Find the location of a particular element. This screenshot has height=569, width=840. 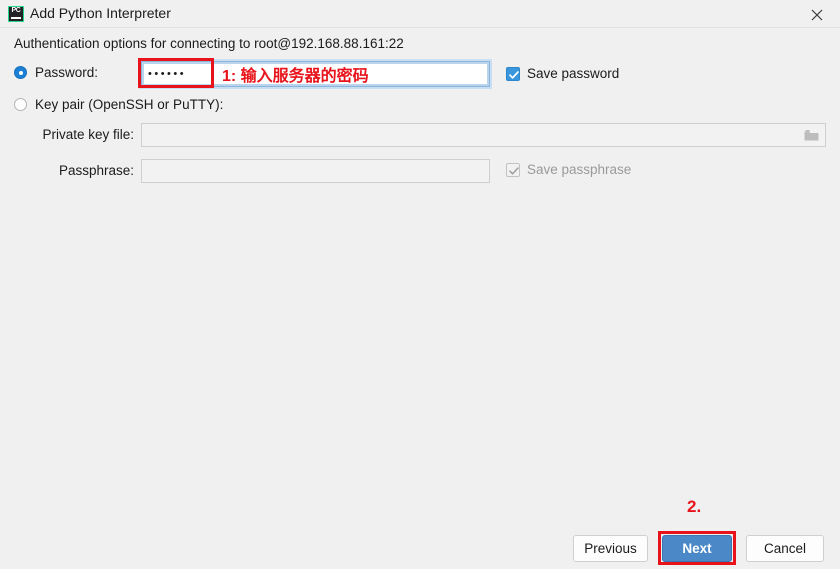

cancel-button: Cancel is located at coordinates (785, 548).